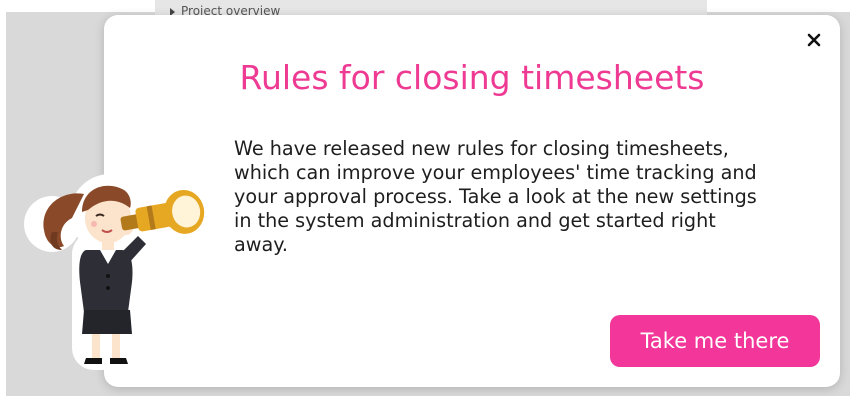  I want to click on close-button, so click(814, 40).